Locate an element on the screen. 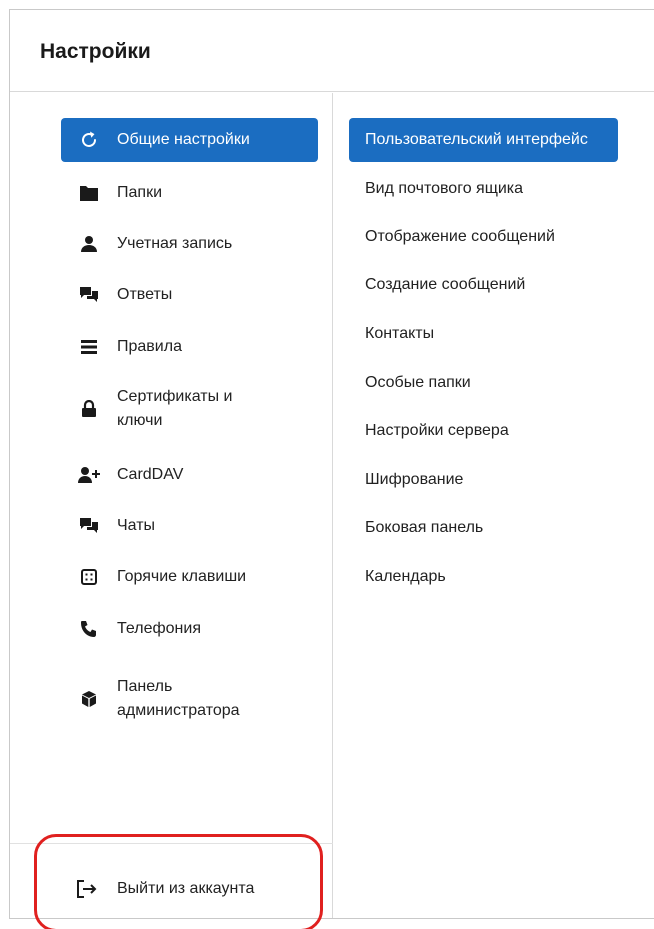  settings-header: Настройки is located at coordinates (332, 51).